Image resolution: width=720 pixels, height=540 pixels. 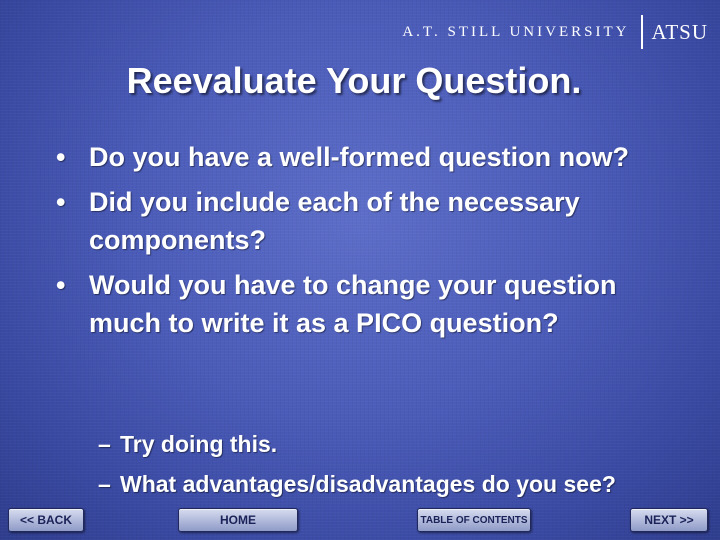 I want to click on bullet-text: Do you have a well-formed question now?, so click(x=359, y=157).